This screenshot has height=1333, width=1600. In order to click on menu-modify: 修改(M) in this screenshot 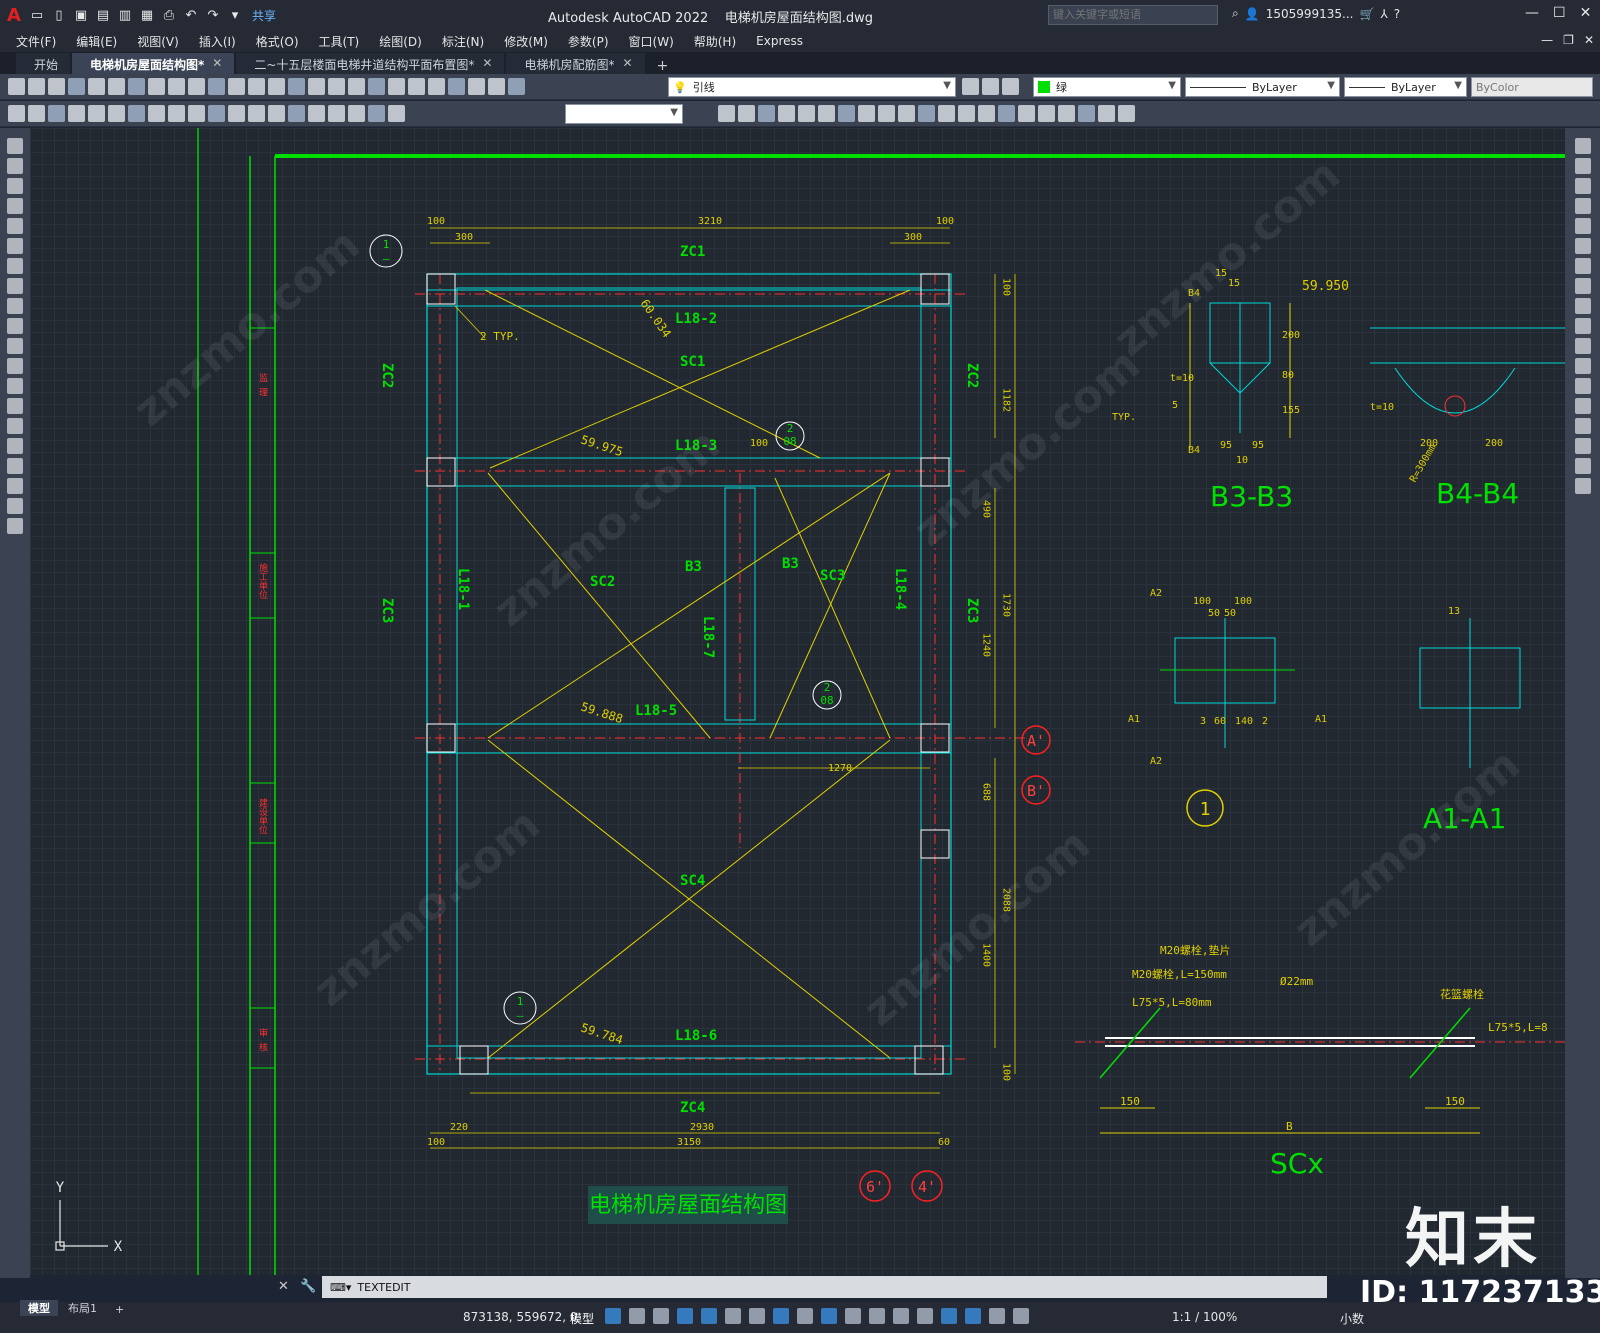, I will do `click(526, 41)`.